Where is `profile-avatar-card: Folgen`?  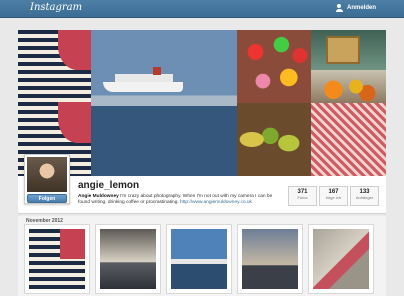 profile-avatar-card: Folgen is located at coordinates (47, 179).